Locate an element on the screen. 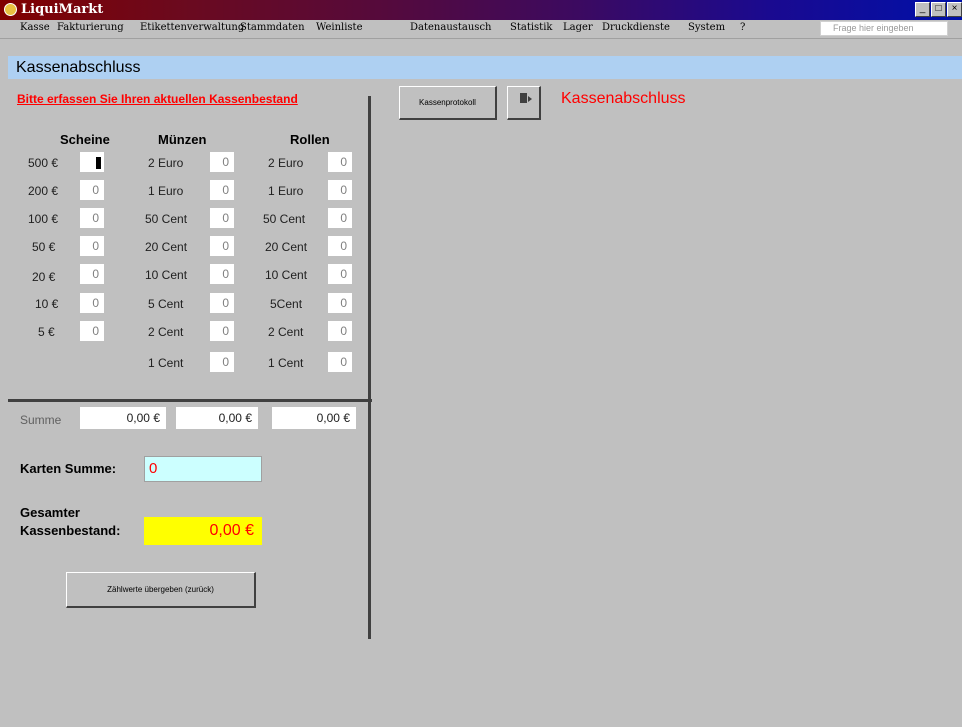 The image size is (962, 727). scheine-label: 5 € is located at coordinates (46, 332).